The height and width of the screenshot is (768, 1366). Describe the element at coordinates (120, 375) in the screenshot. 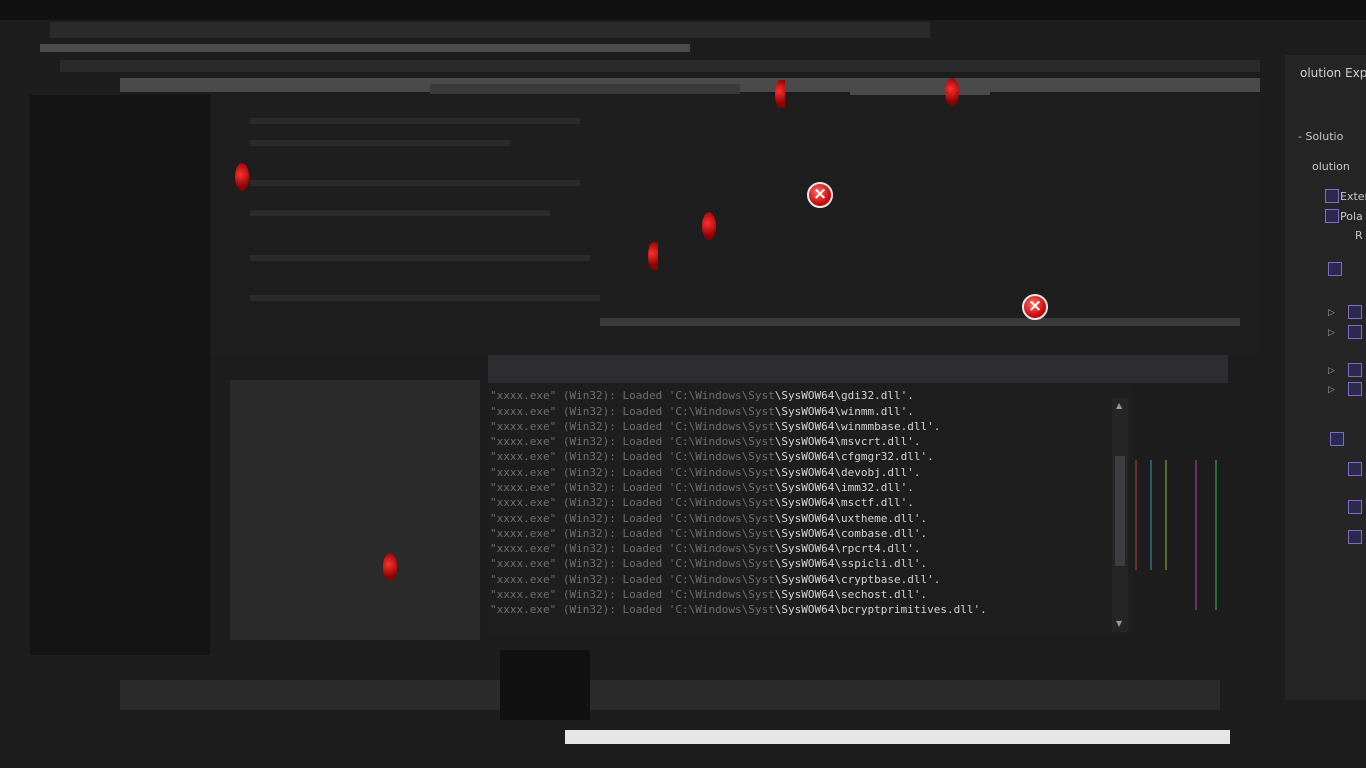

I see `editor-gutter` at that location.